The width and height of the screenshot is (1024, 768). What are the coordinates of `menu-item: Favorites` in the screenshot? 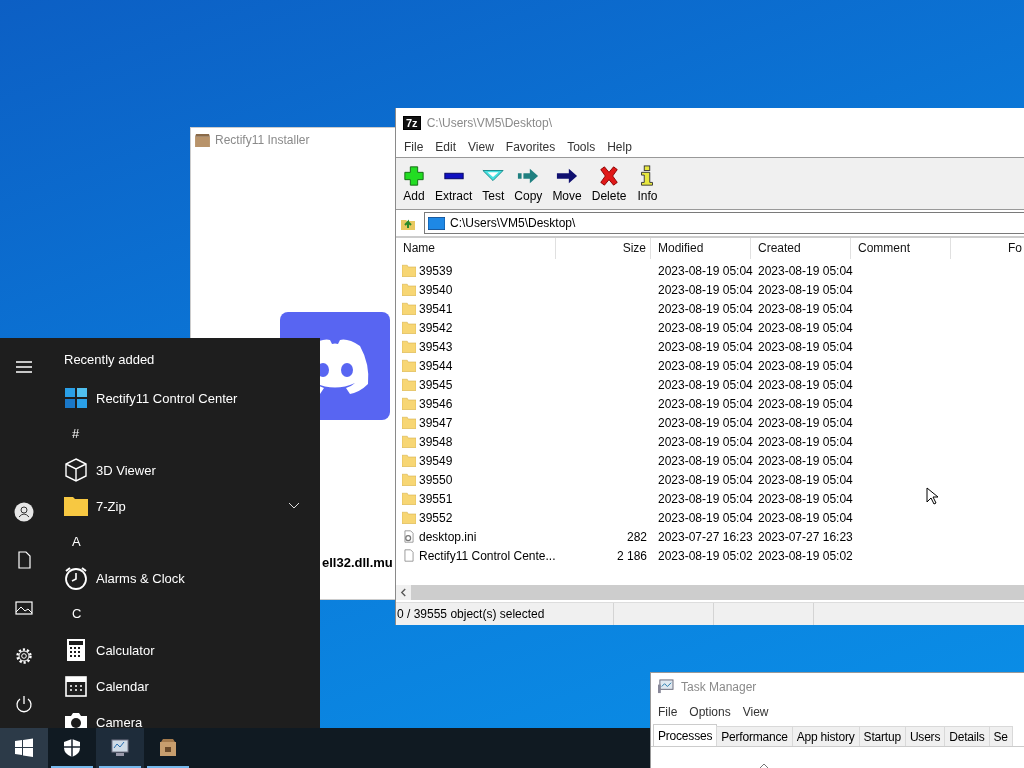 It's located at (530, 147).